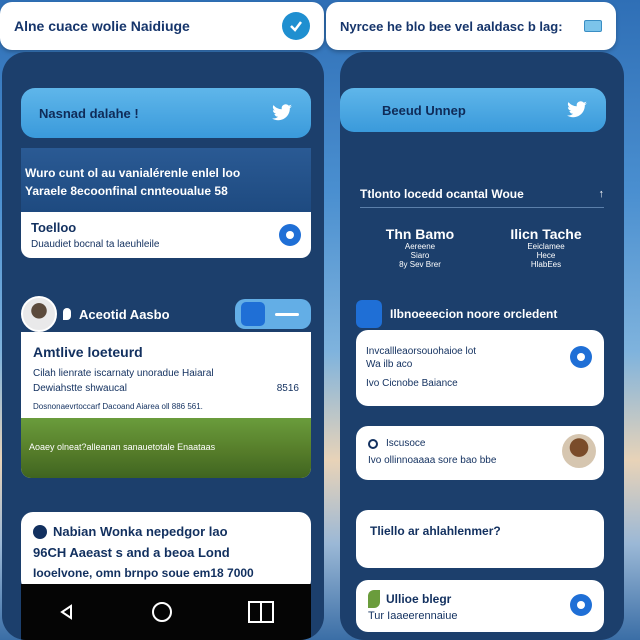  What do you see at coordinates (546, 264) in the screenshot?
I see `stat2-sub3: HlabEes` at bounding box center [546, 264].